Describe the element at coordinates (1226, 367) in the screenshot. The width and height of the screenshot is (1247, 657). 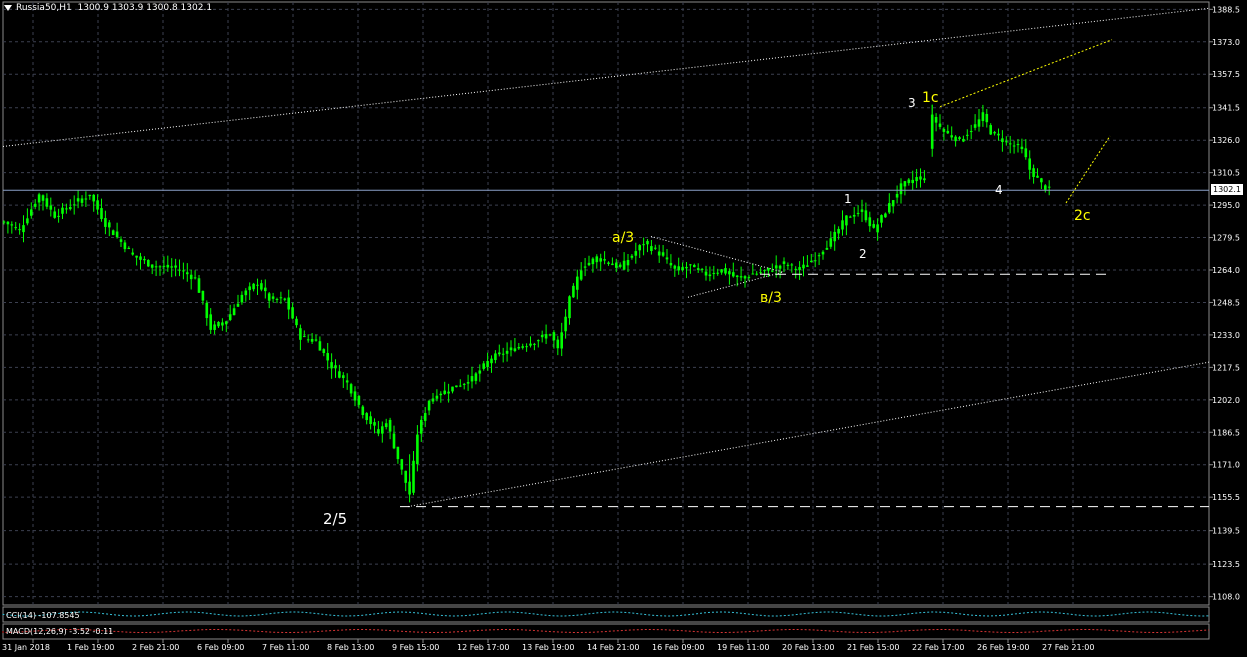
I see `price-label: 1217.5` at that location.